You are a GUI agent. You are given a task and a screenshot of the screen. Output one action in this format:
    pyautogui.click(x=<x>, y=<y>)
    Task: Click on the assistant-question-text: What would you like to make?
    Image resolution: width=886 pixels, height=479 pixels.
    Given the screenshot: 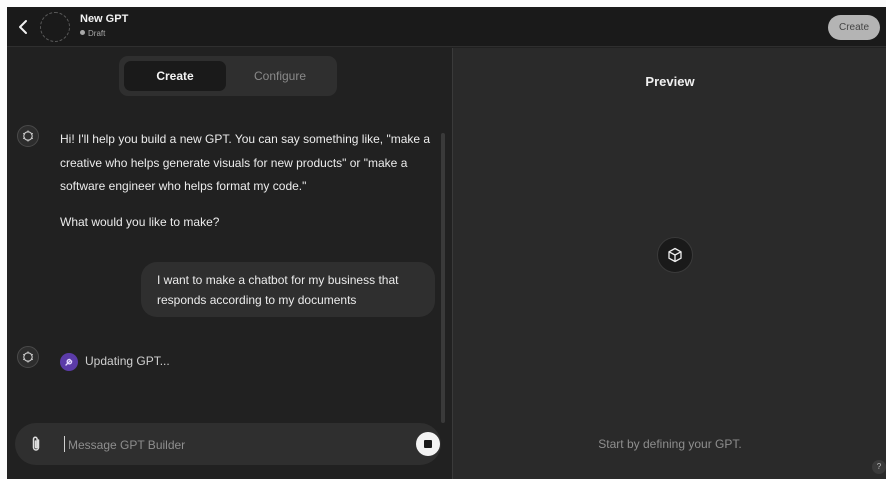 What is the action you would take?
    pyautogui.click(x=140, y=221)
    